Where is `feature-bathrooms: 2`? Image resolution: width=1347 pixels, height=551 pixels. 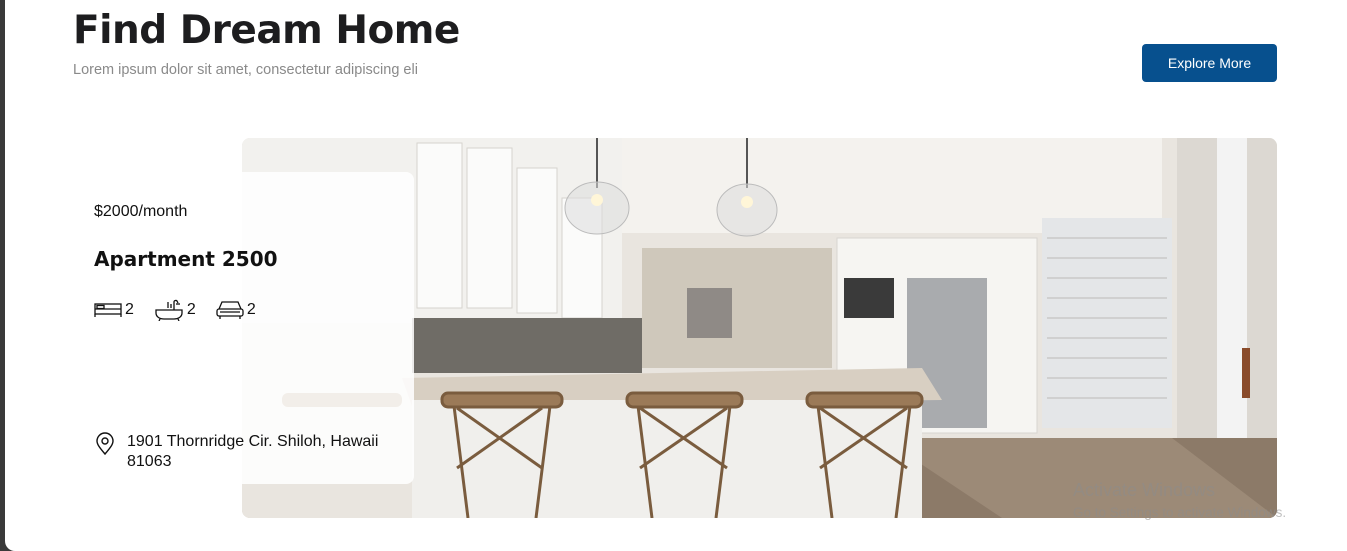
feature-bathrooms: 2 is located at coordinates (175, 310).